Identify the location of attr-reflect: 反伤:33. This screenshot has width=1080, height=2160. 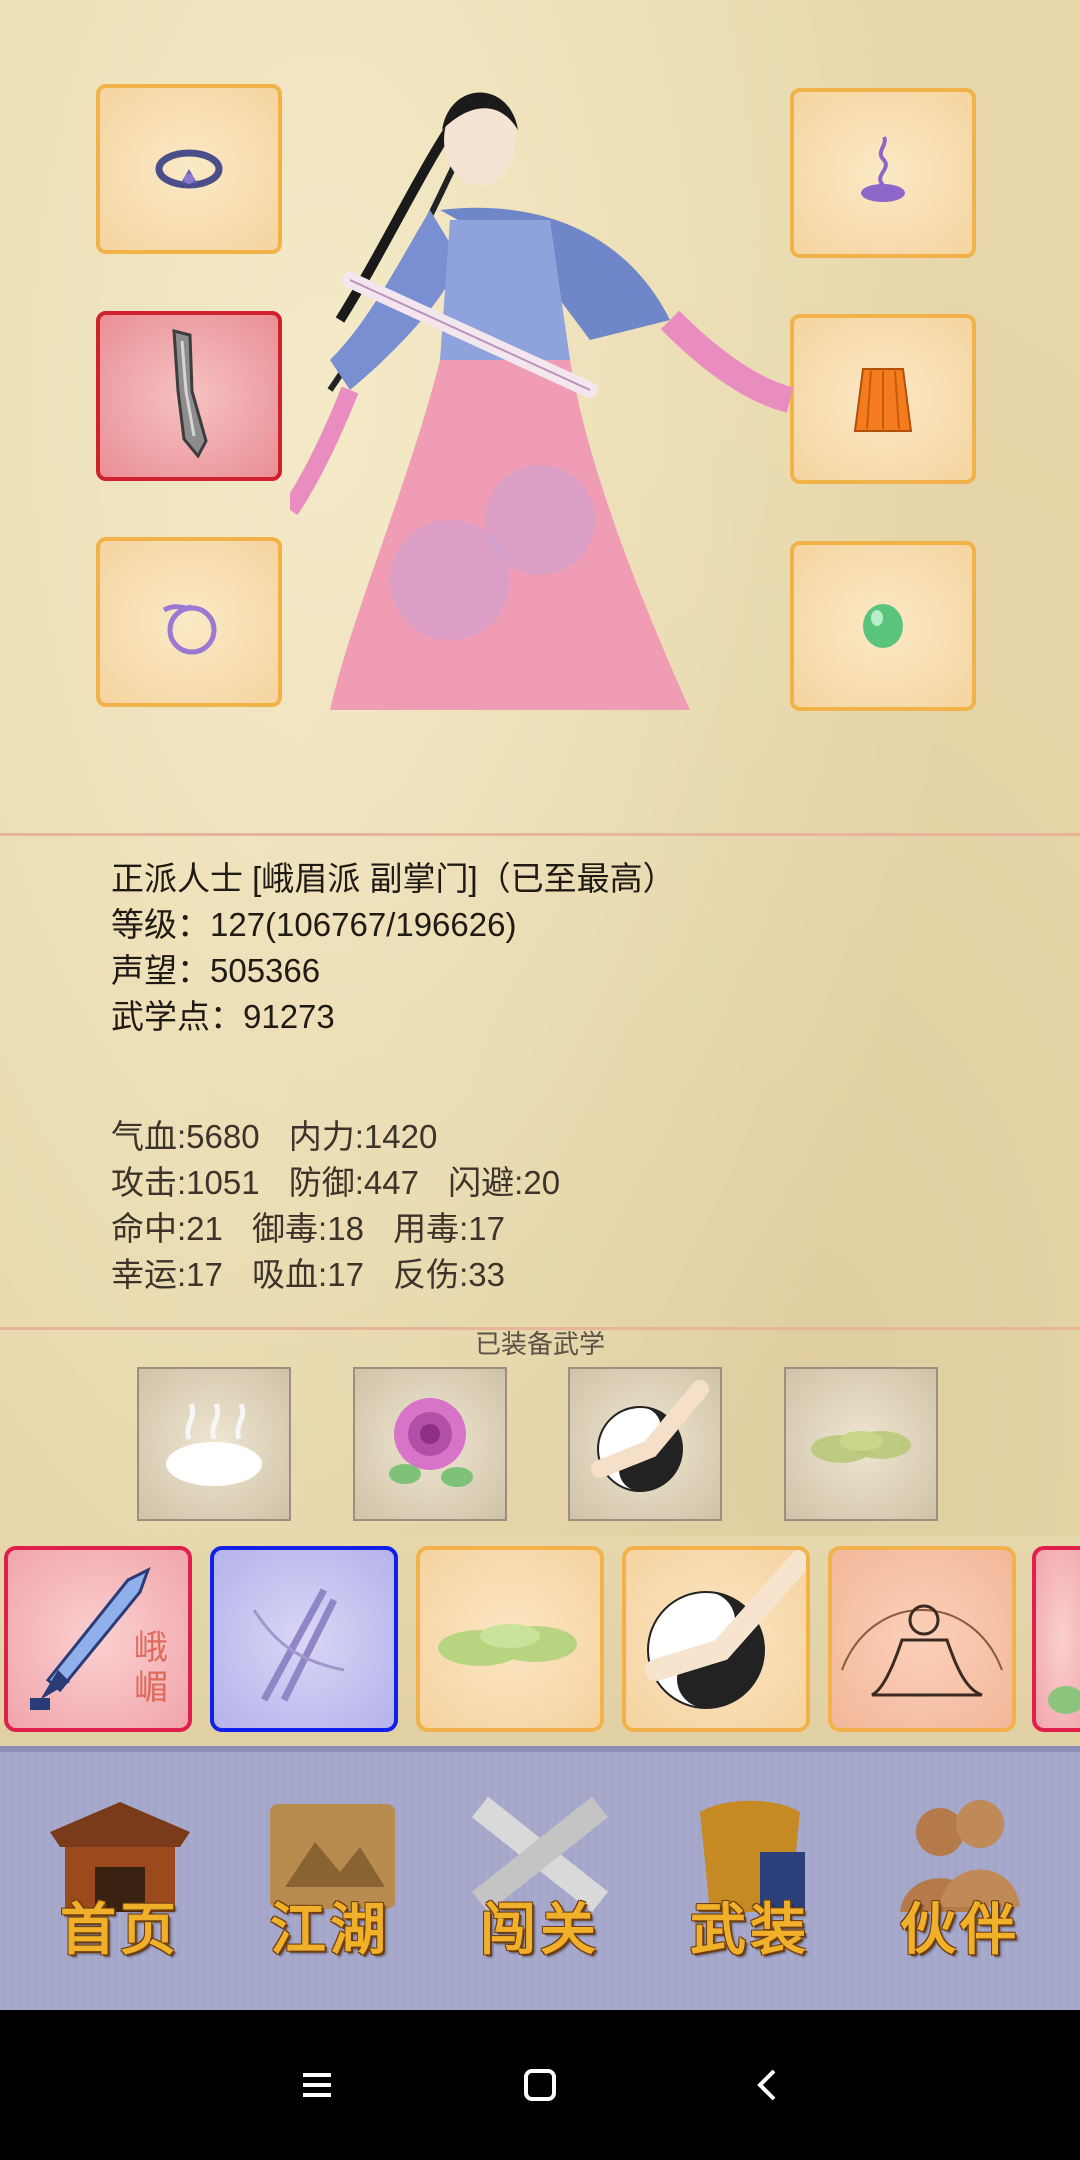
(449, 1274).